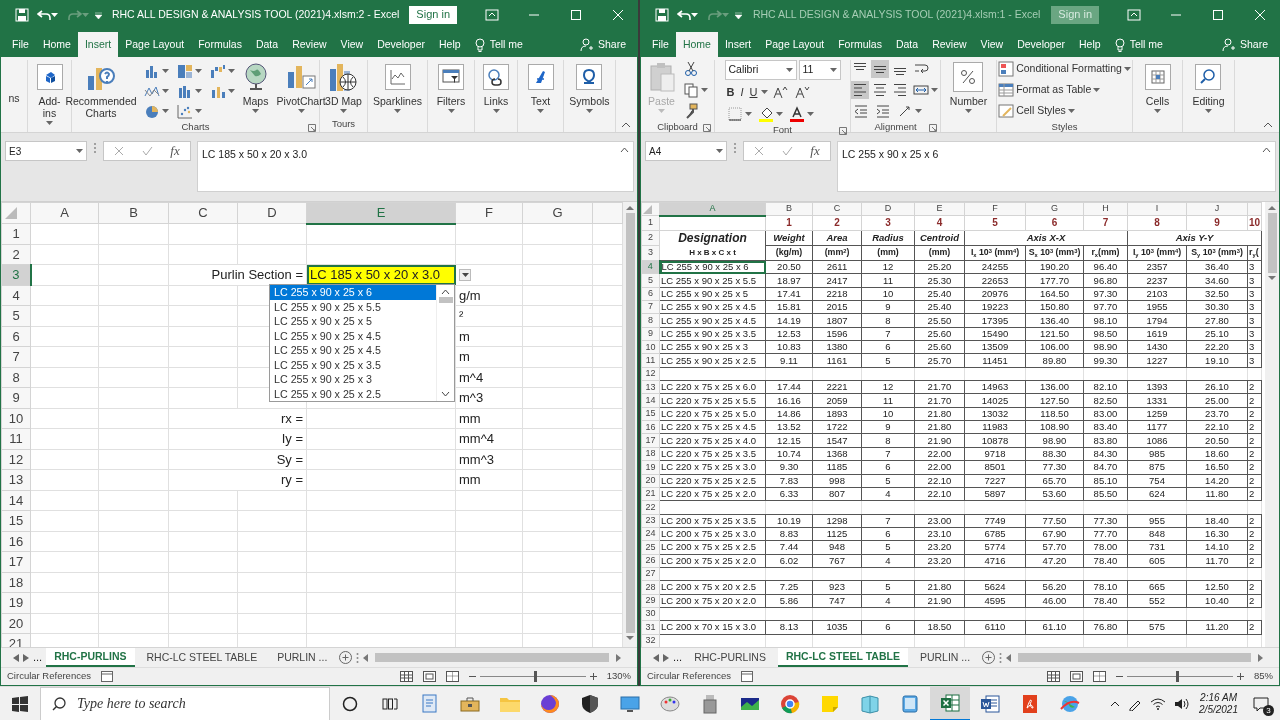 This screenshot has width=1280, height=720. What do you see at coordinates (1157, 440) in the screenshot?
I see `table-cell: 1086` at bounding box center [1157, 440].